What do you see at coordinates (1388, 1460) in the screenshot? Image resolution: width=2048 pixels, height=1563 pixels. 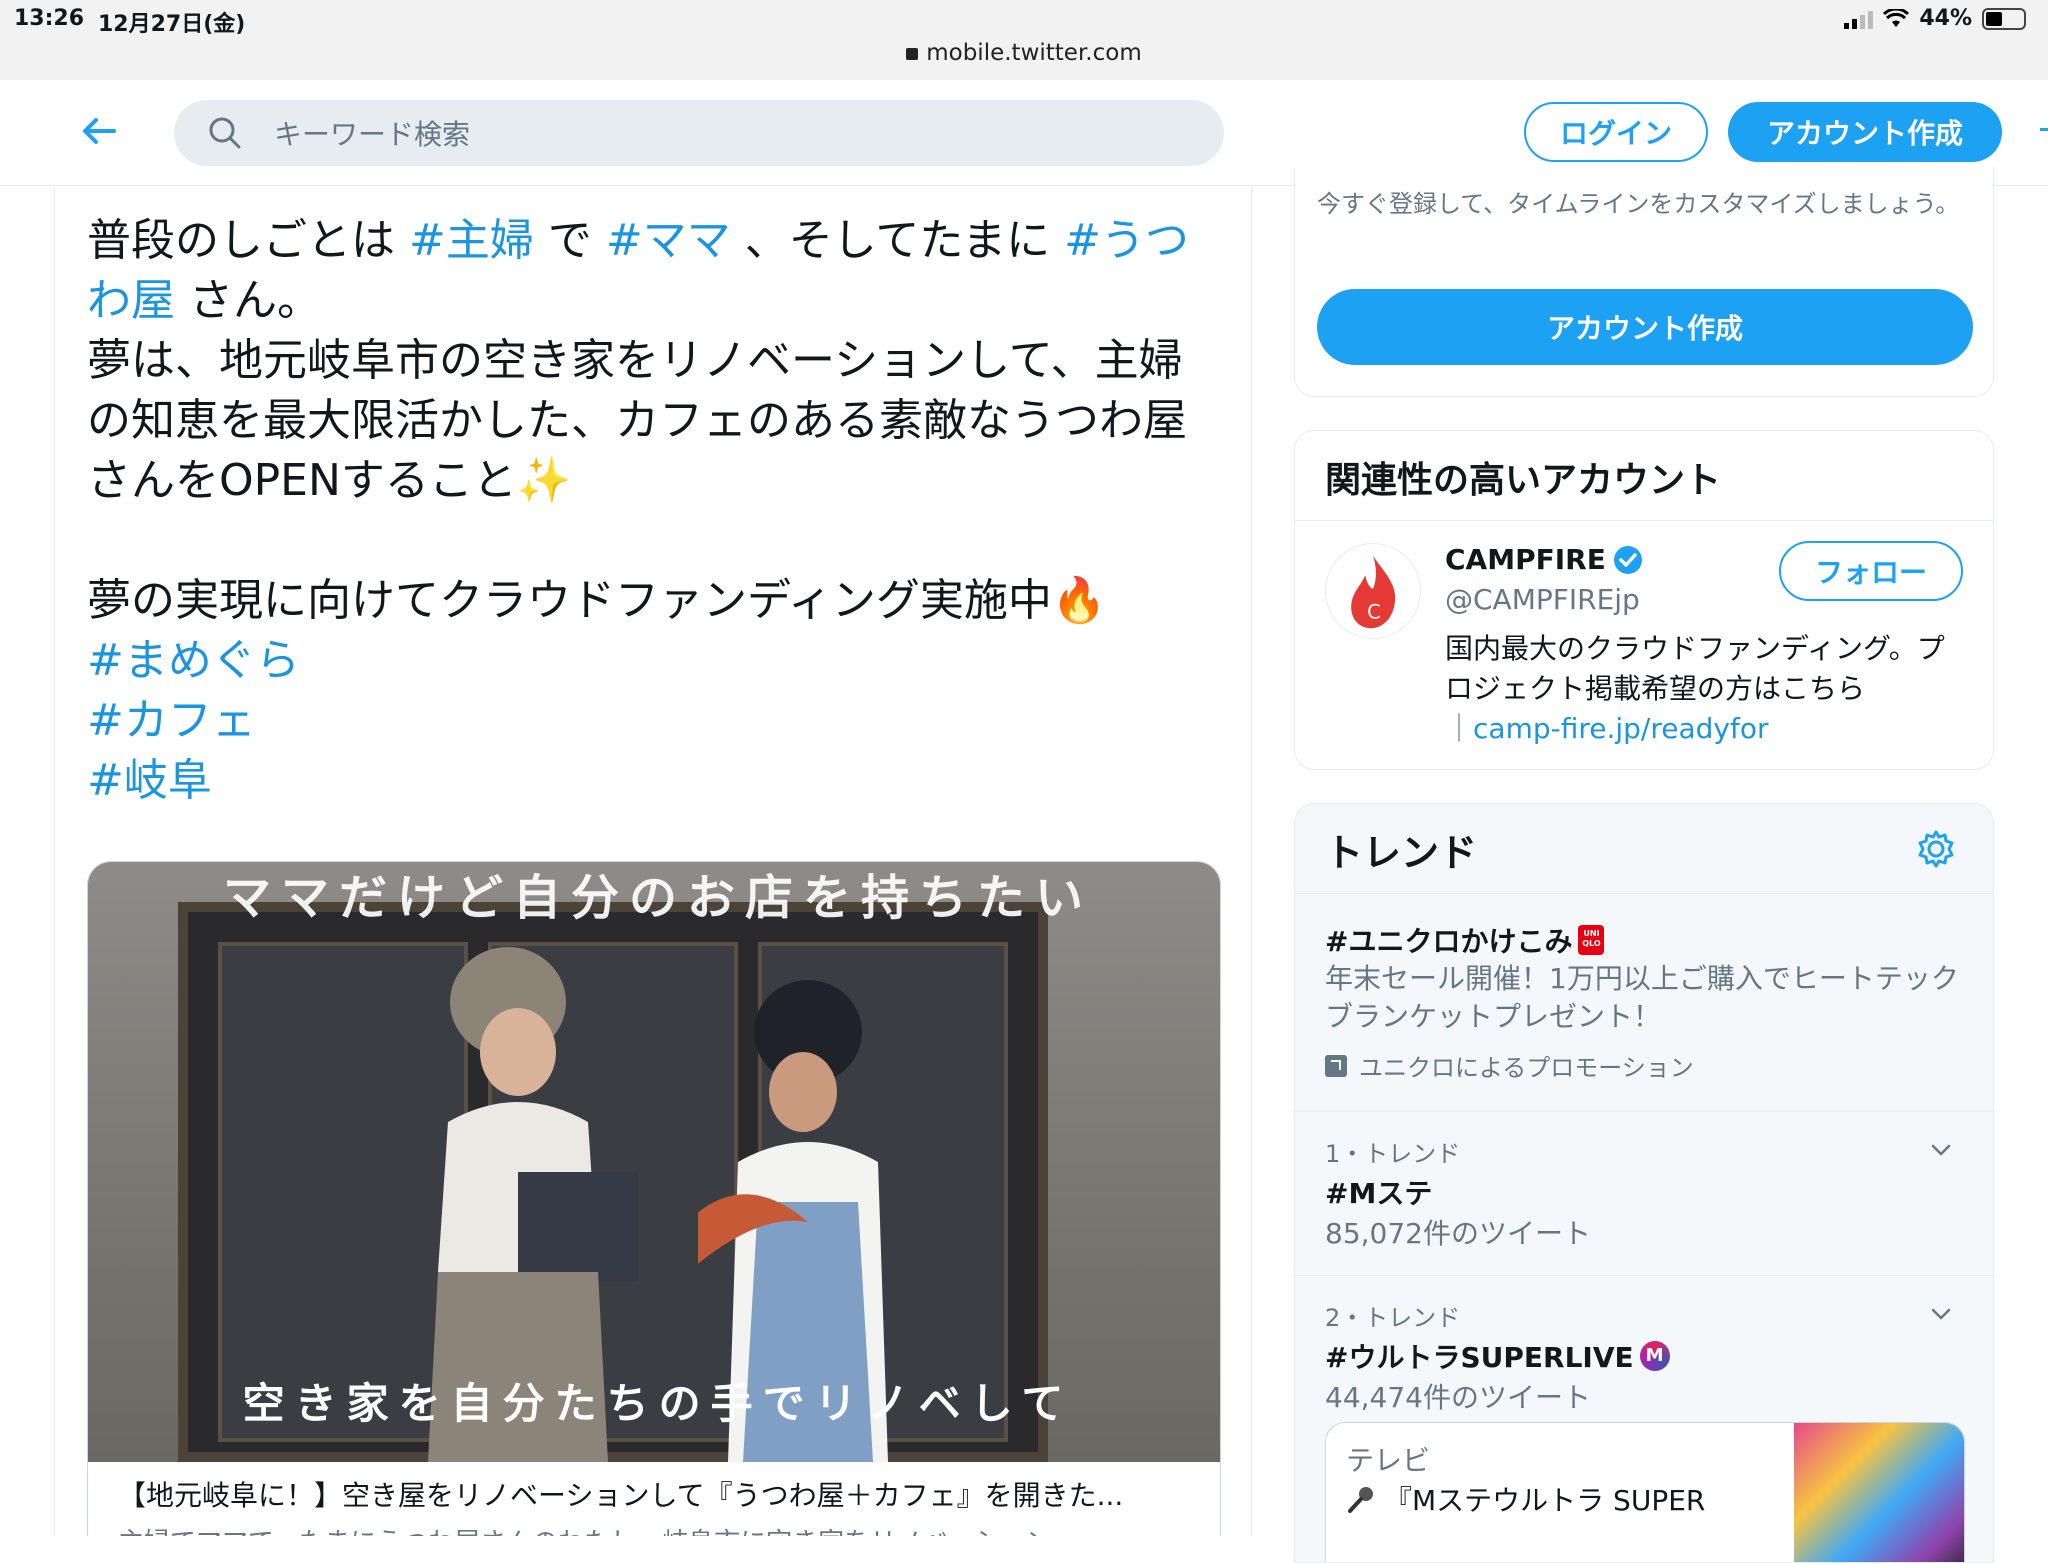 I see `tv-label: テレビ` at bounding box center [1388, 1460].